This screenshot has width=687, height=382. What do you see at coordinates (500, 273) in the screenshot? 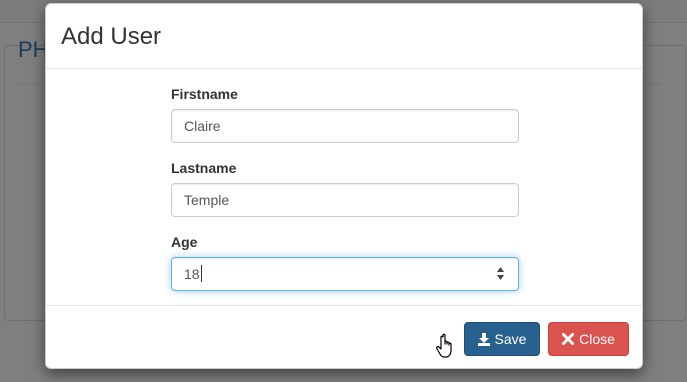
I see `number-spinner-icon` at bounding box center [500, 273].